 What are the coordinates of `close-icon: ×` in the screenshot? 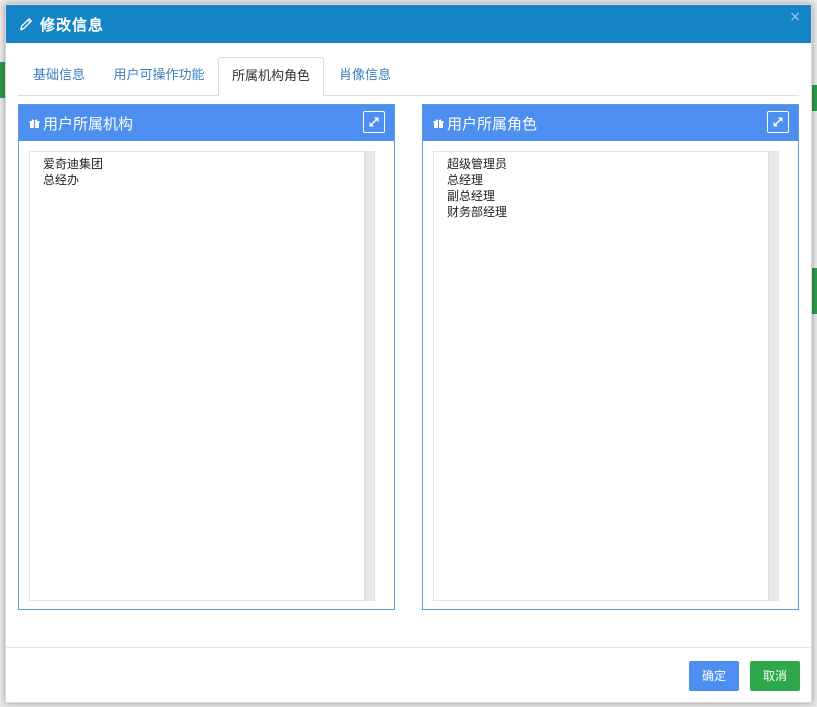 It's located at (795, 17).